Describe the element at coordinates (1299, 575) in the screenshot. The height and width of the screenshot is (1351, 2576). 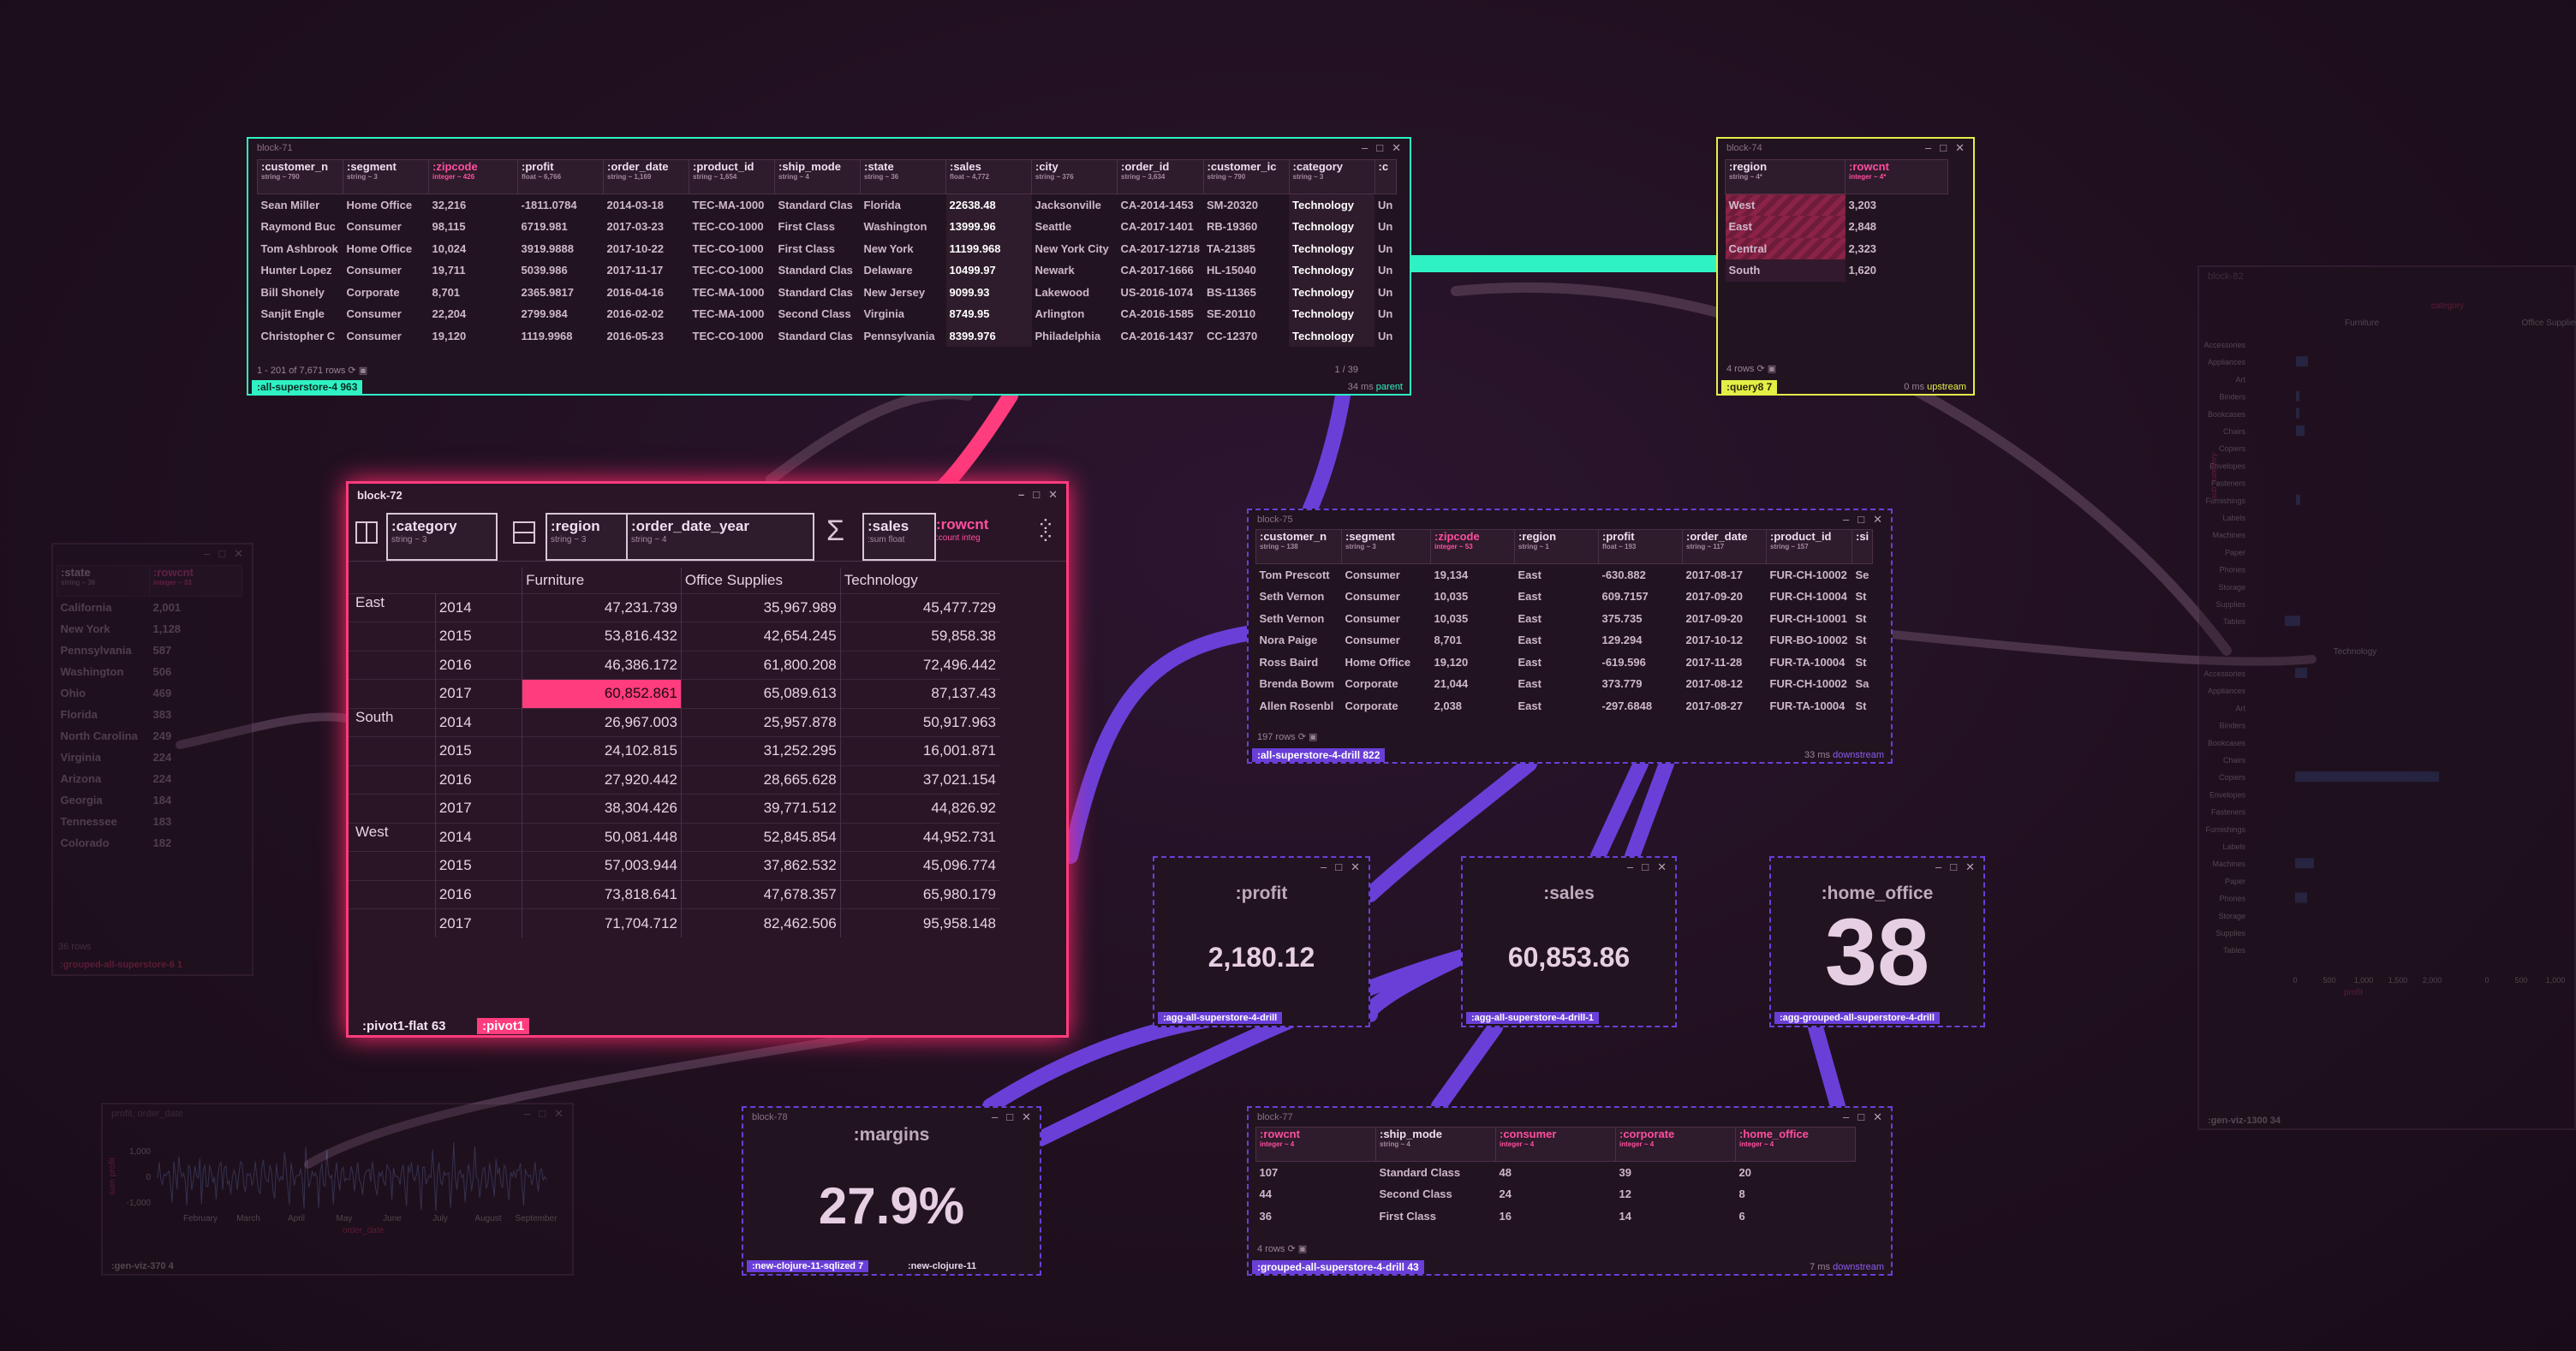
I see `table-cell: Tom Prescott` at that location.